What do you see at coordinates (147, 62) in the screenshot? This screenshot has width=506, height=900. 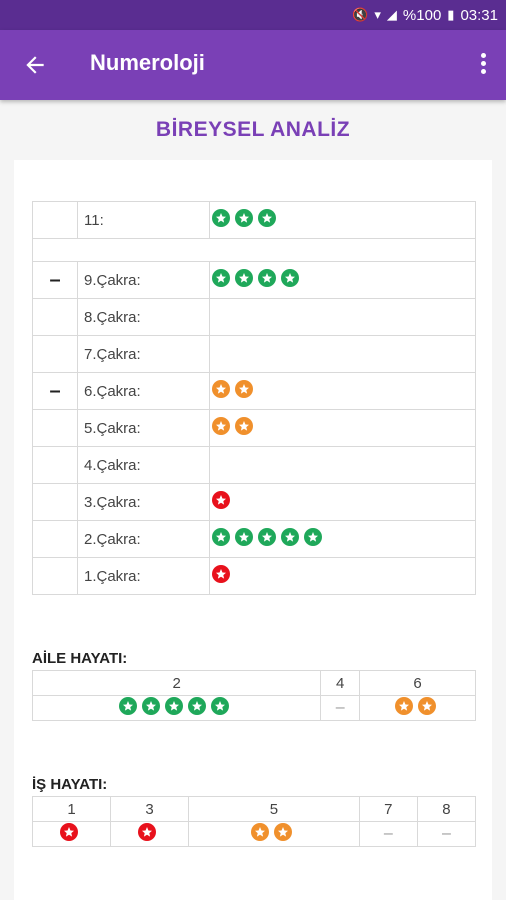 I see `app-title: Numeroloji` at bounding box center [147, 62].